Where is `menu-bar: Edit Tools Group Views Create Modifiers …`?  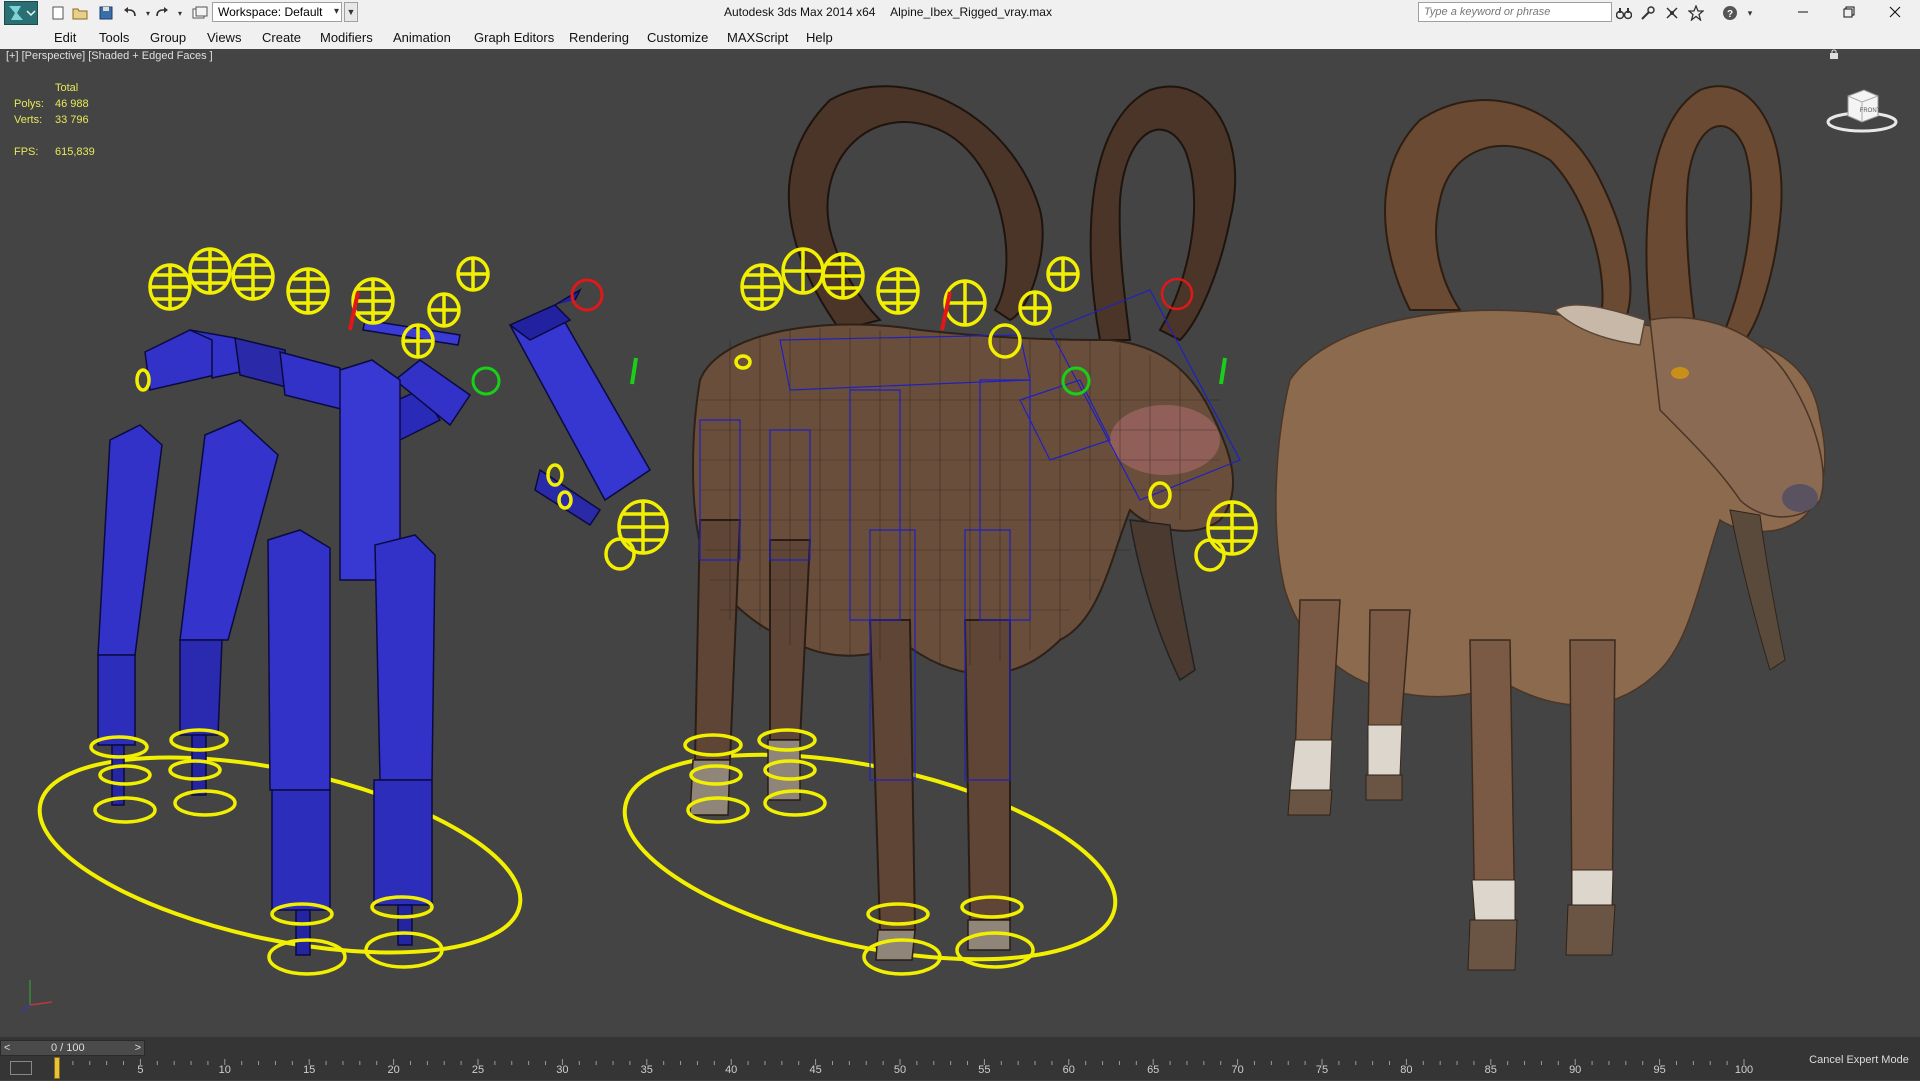
menu-bar: Edit Tools Group Views Create Modifiers … is located at coordinates (960, 38).